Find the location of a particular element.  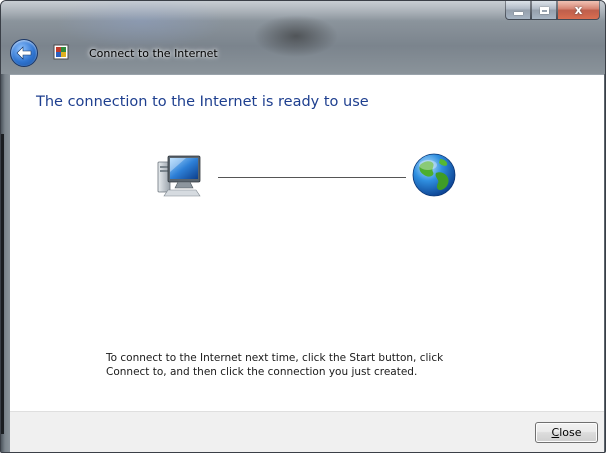

window-frame-left is located at coordinates (5, 263).